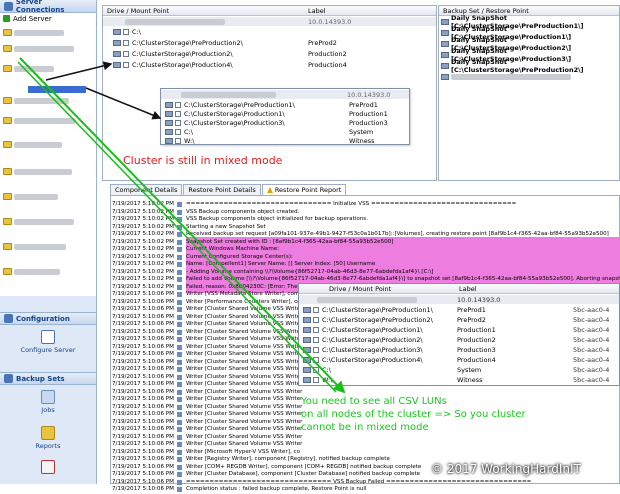 Image resolution: width=620 pixels, height=494 pixels. I want to click on table-row: W:\ Witness 5bc-aac0-4, so click(460, 379).